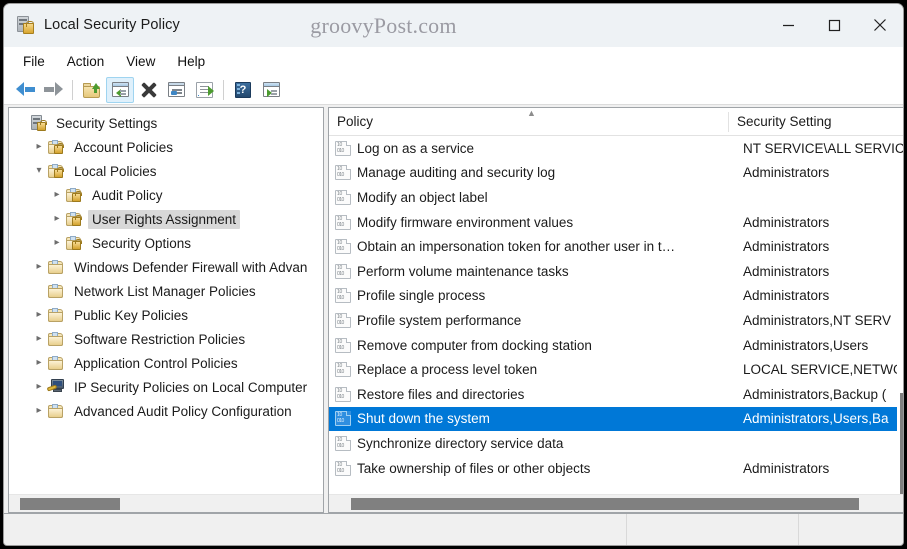 The height and width of the screenshot is (549, 907). I want to click on forward-button, so click(53, 90).